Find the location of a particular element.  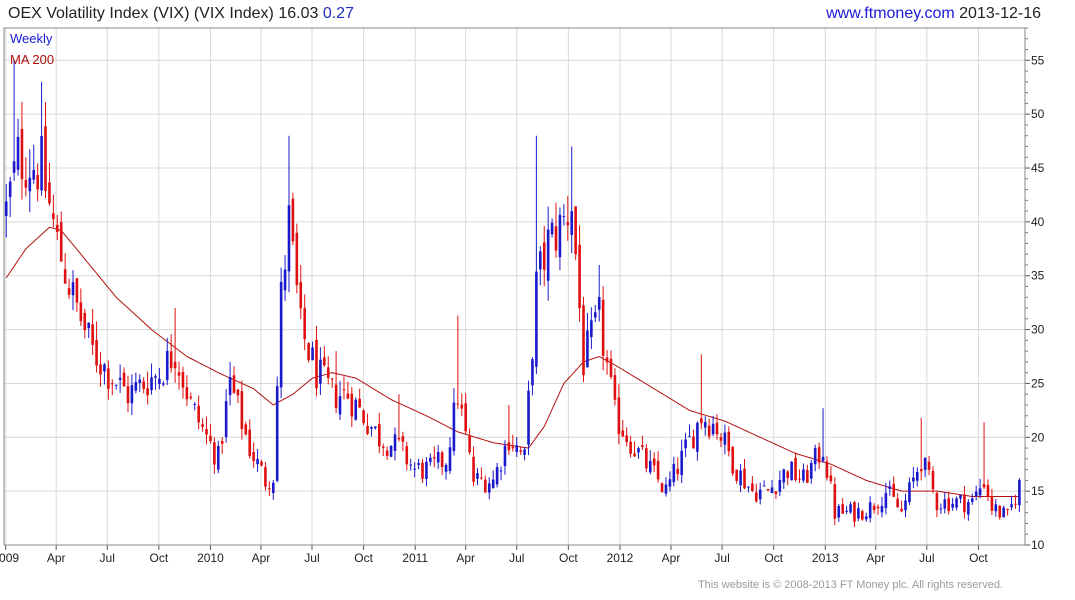

y-tick-label: 10 is located at coordinates (1038, 545).